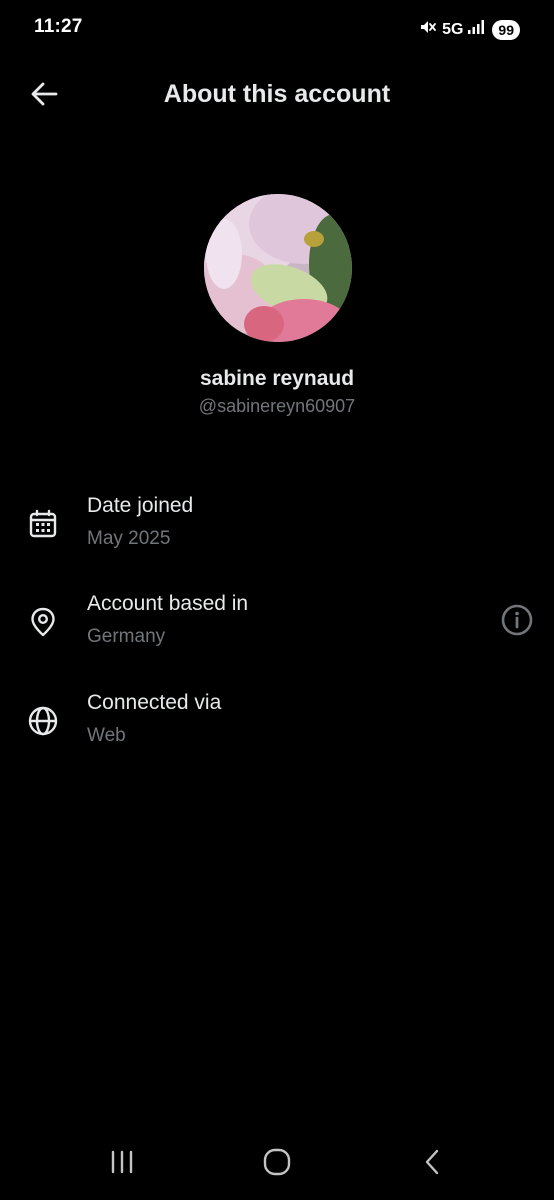 This screenshot has width=554, height=1200. I want to click on display-name: sabine reynaud, so click(277, 378).